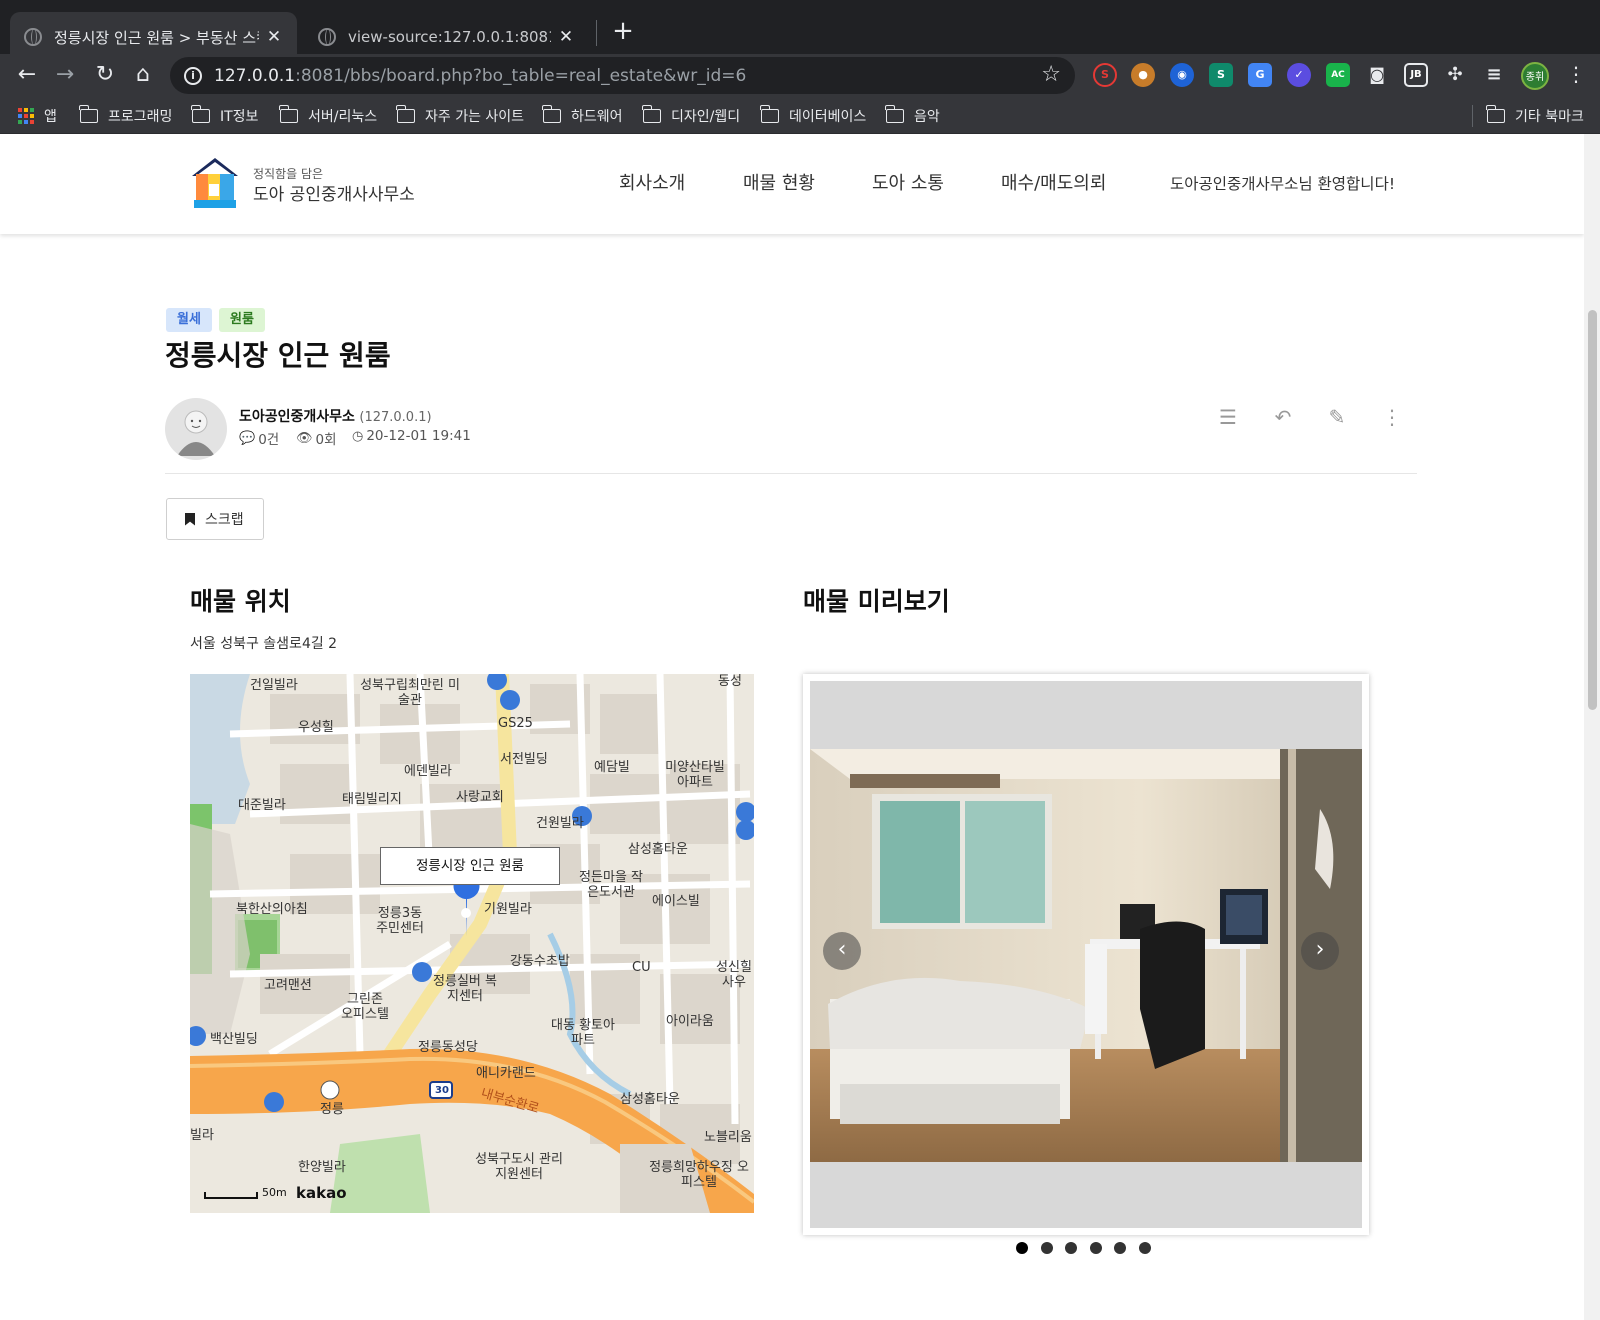  Describe the element at coordinates (1283, 184) in the screenshot. I see `welcome-text: 도아공인중개사무소님 환영합니다!` at that location.